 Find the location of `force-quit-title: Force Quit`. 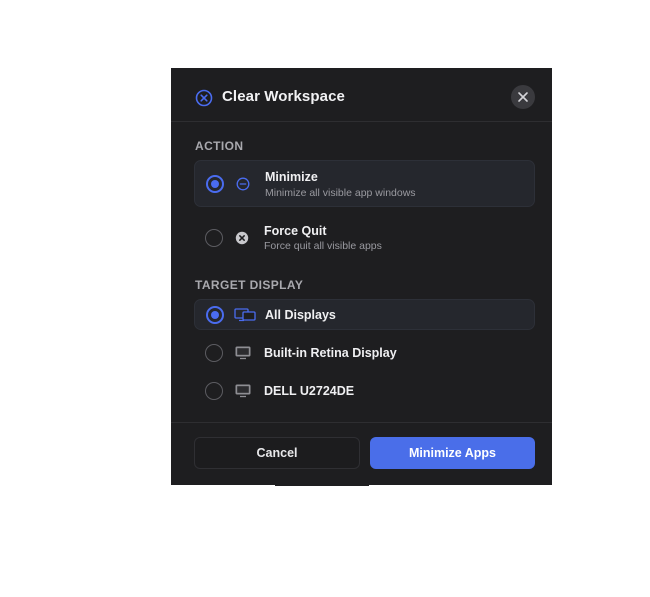

force-quit-title: Force Quit is located at coordinates (295, 231).